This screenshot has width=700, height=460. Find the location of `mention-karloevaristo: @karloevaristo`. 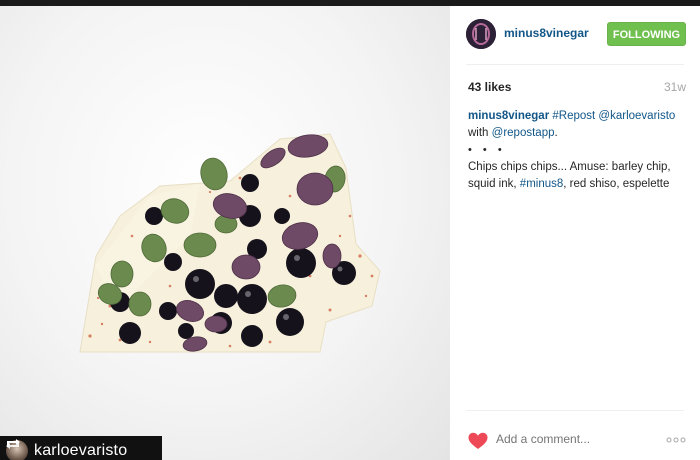

mention-karloevaristo: @karloevaristo is located at coordinates (636, 116).